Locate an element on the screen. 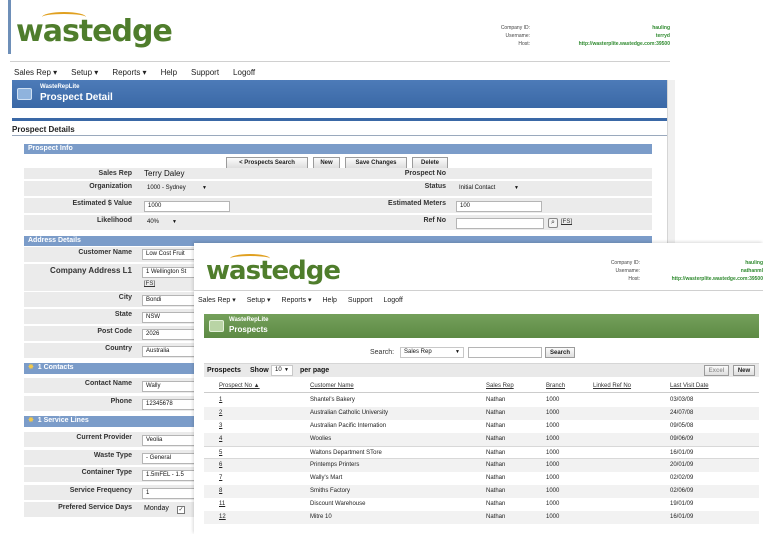  search-button: Search is located at coordinates (560, 352).